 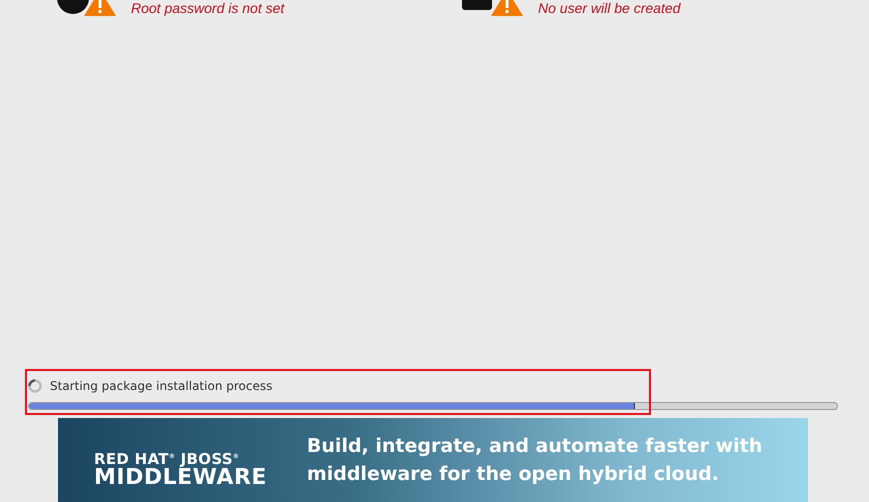 I want to click on spinner-icon, so click(x=35, y=386).